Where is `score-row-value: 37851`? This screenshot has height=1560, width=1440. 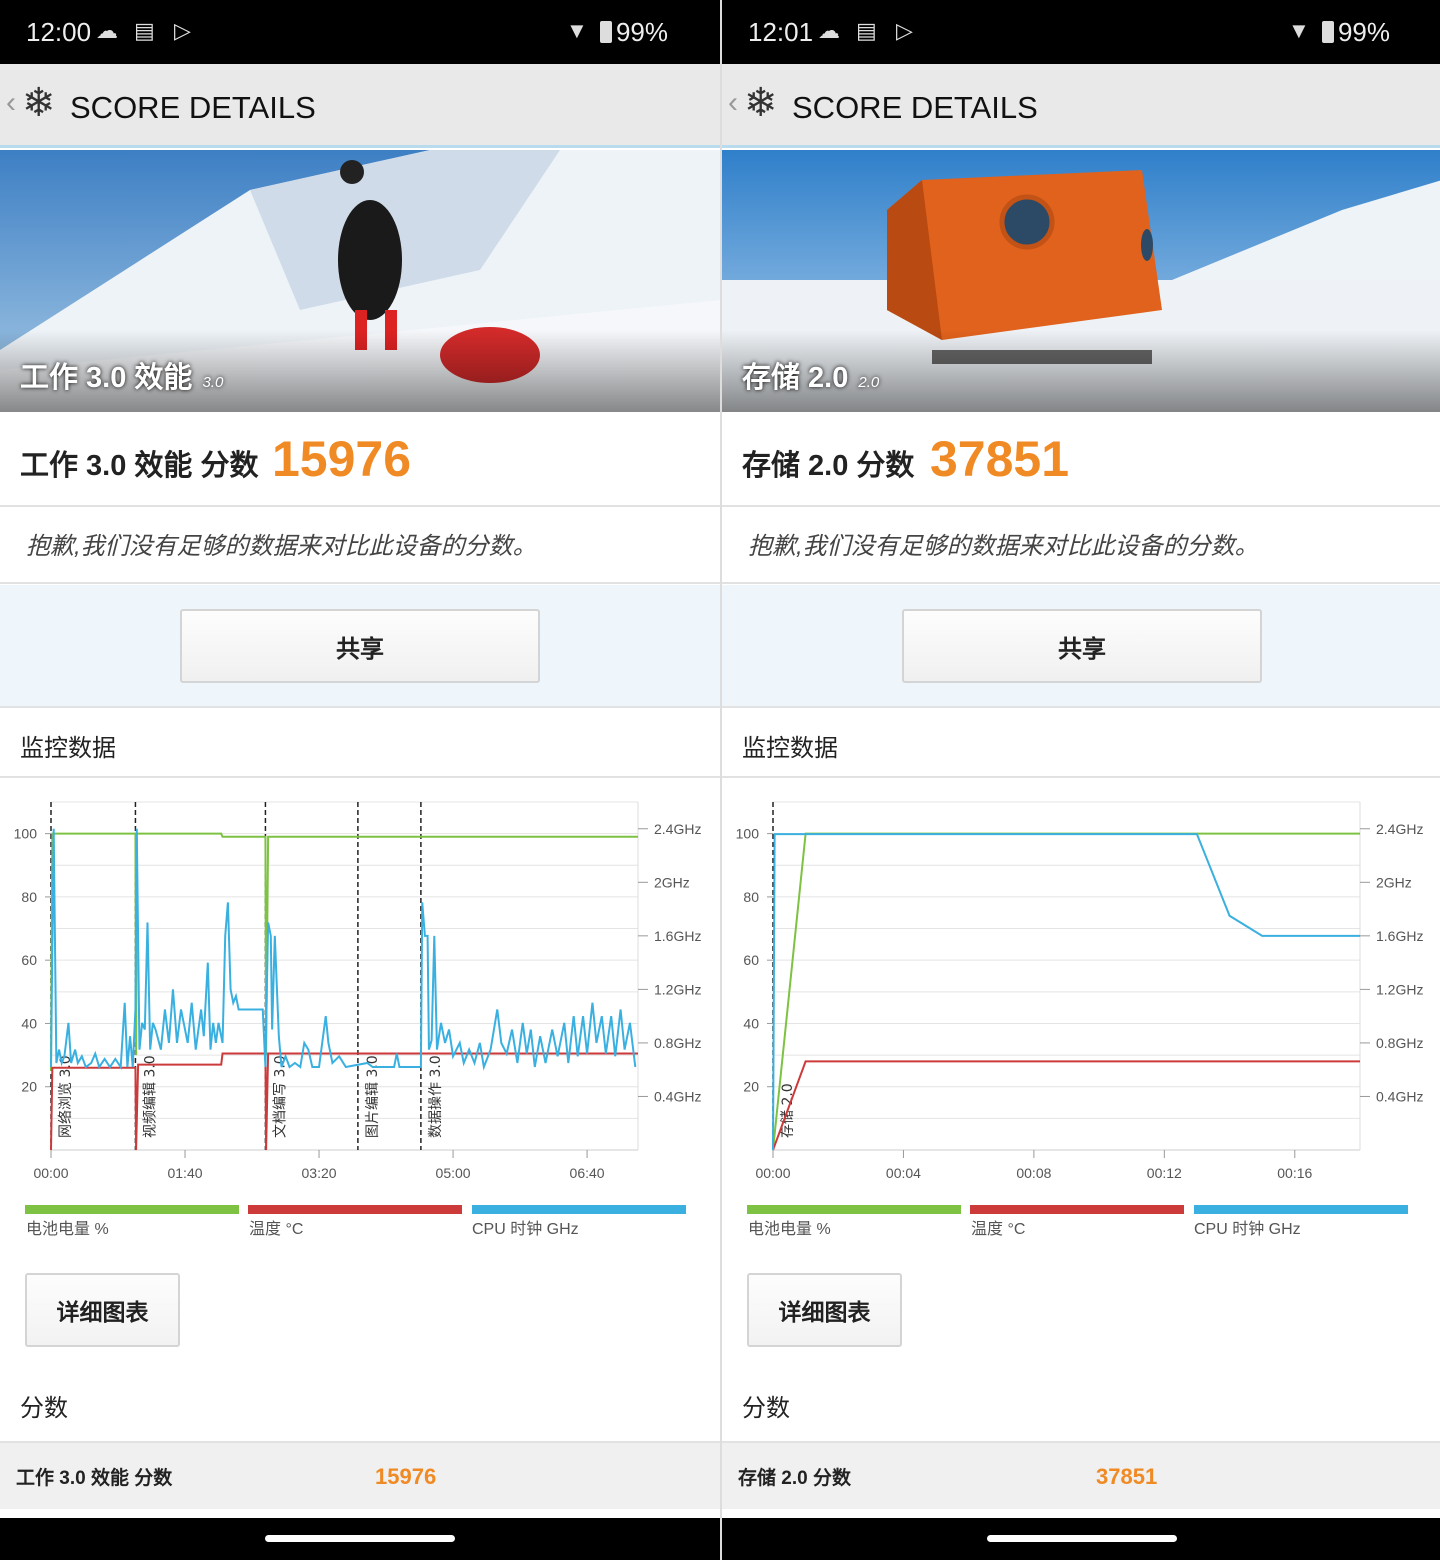
score-row-value: 37851 is located at coordinates (1127, 1476).